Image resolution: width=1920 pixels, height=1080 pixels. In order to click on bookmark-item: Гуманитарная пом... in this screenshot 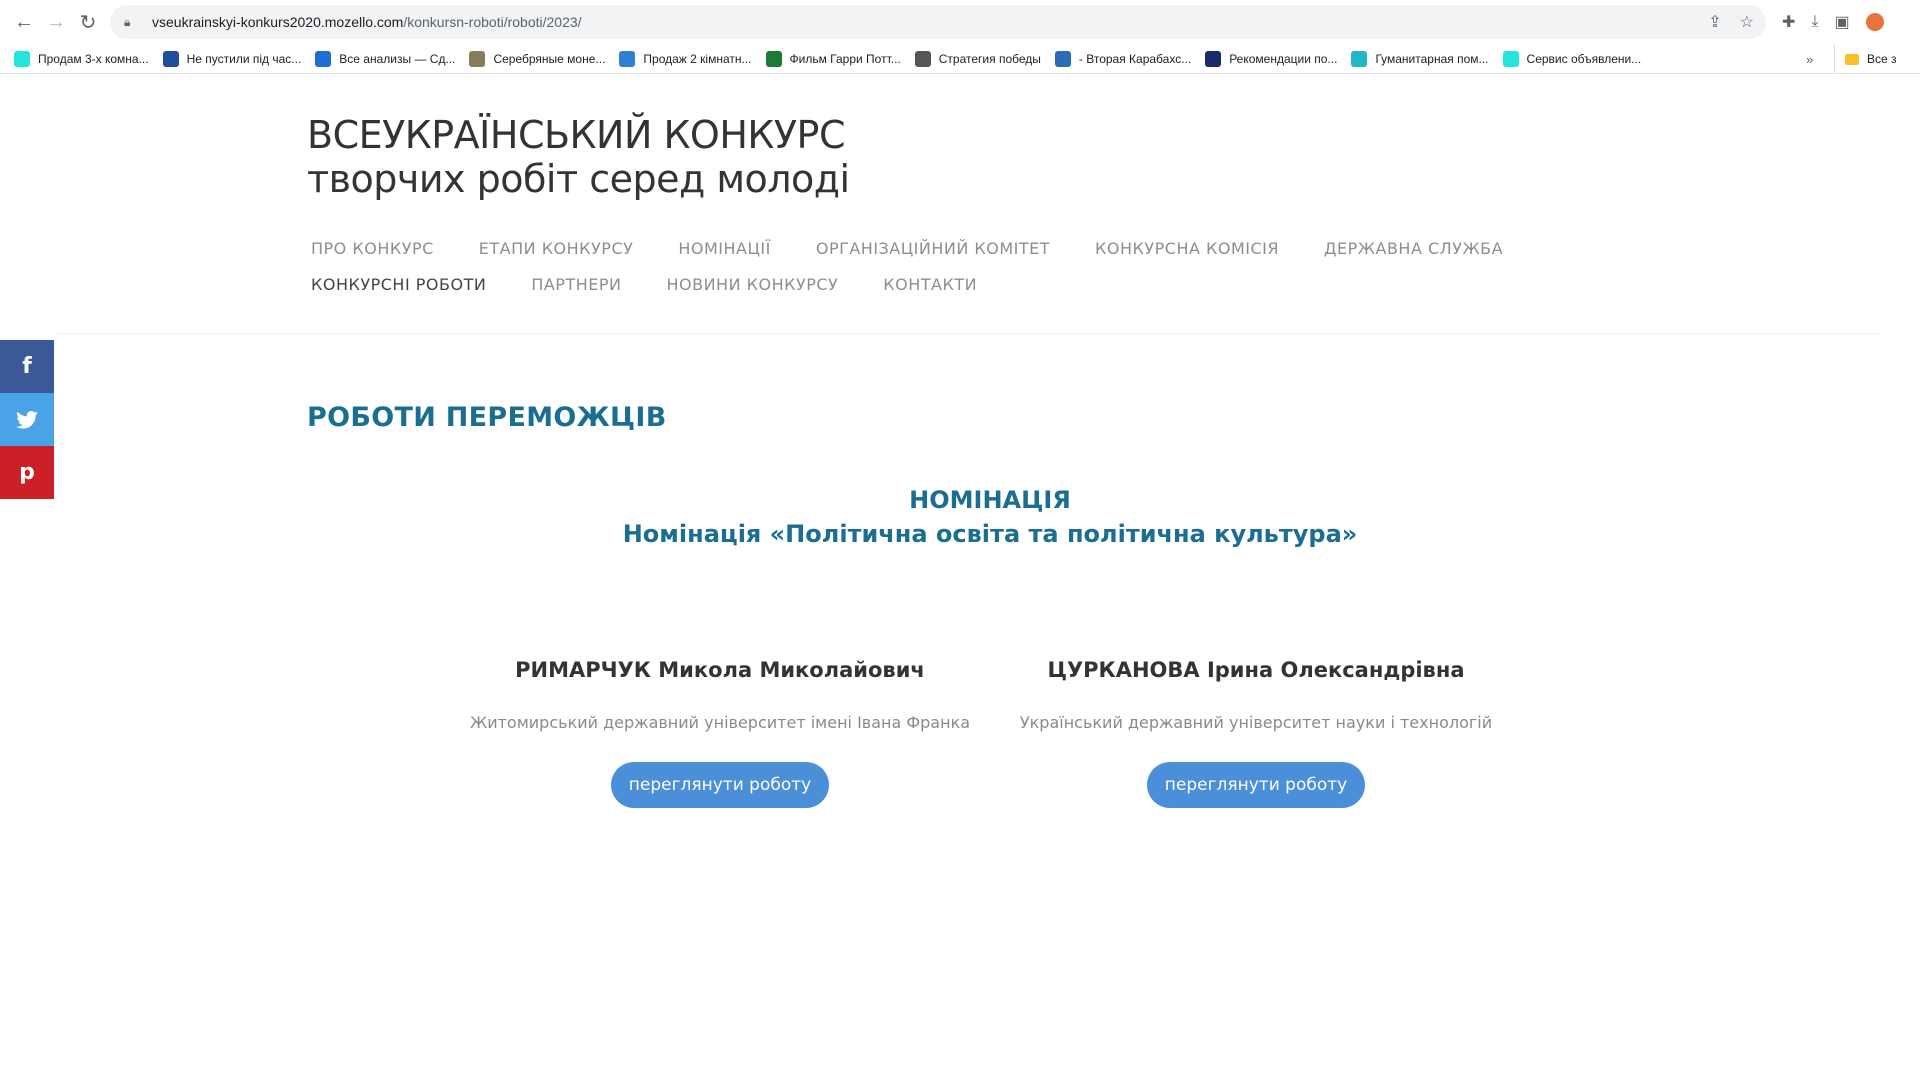, I will do `click(1420, 58)`.